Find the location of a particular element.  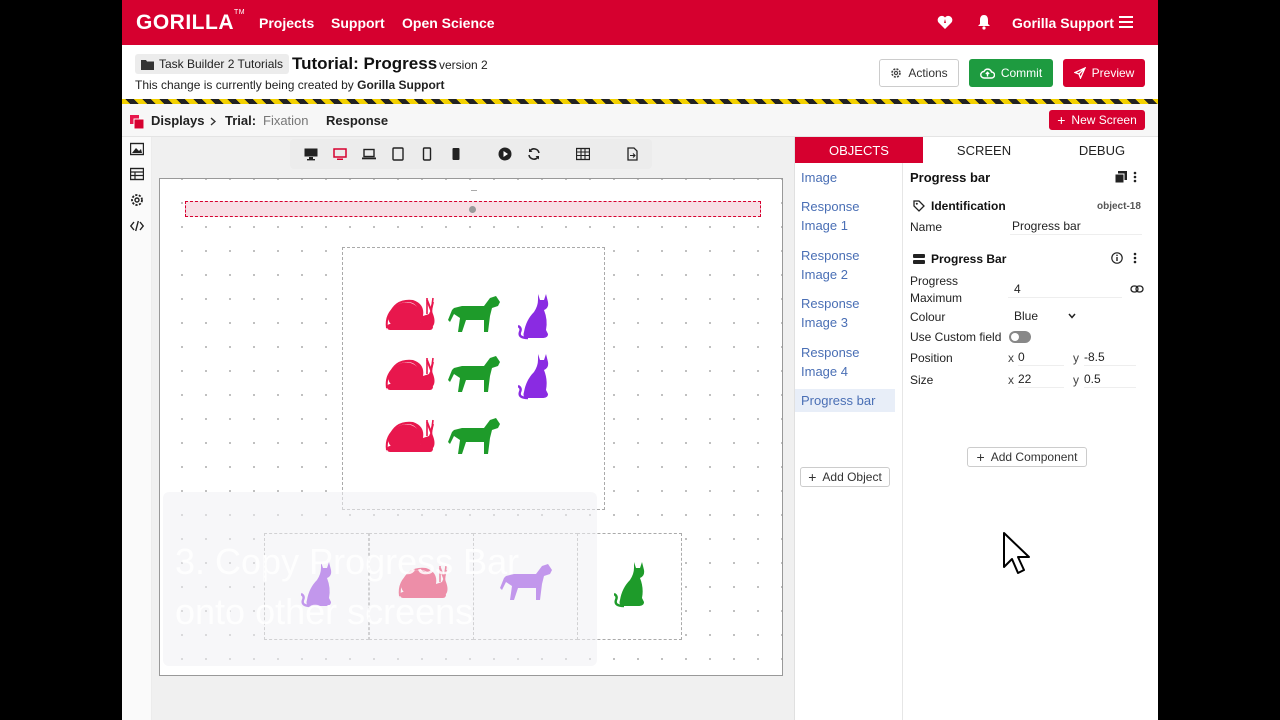

play-icon is located at coordinates (505, 154).